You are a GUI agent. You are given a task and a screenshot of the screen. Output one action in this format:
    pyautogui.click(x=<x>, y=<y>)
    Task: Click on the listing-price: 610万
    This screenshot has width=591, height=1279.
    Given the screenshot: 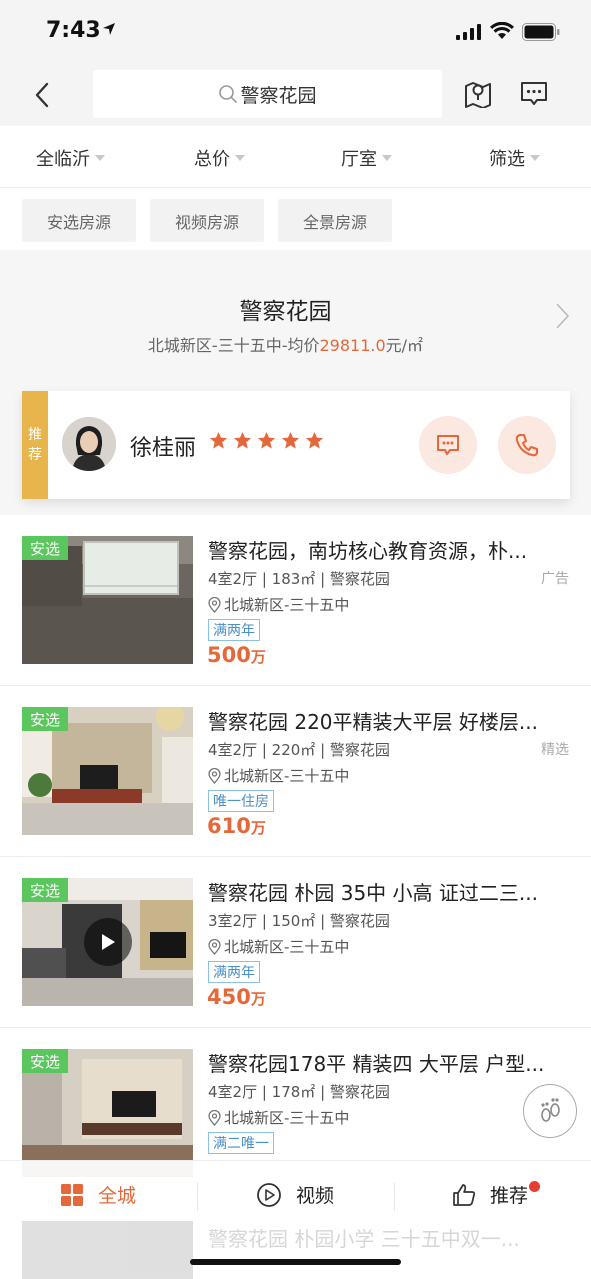 What is the action you would take?
    pyautogui.click(x=236, y=826)
    